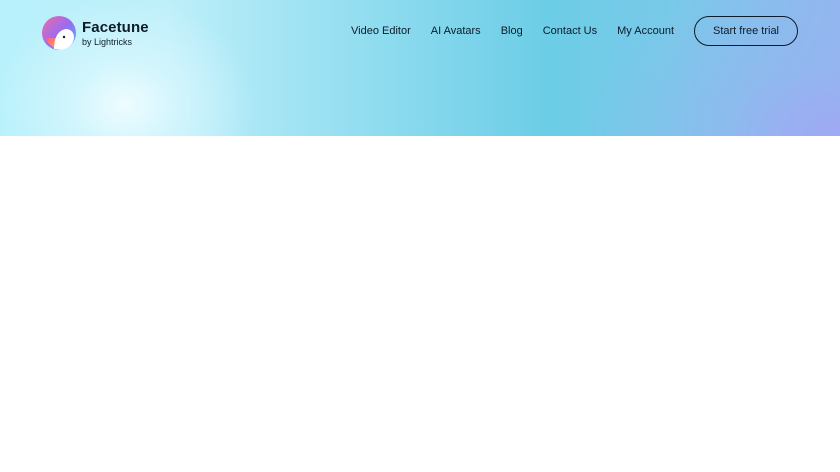 The image size is (840, 472). I want to click on nav-item-ai-avatars: AI Avatars, so click(456, 31).